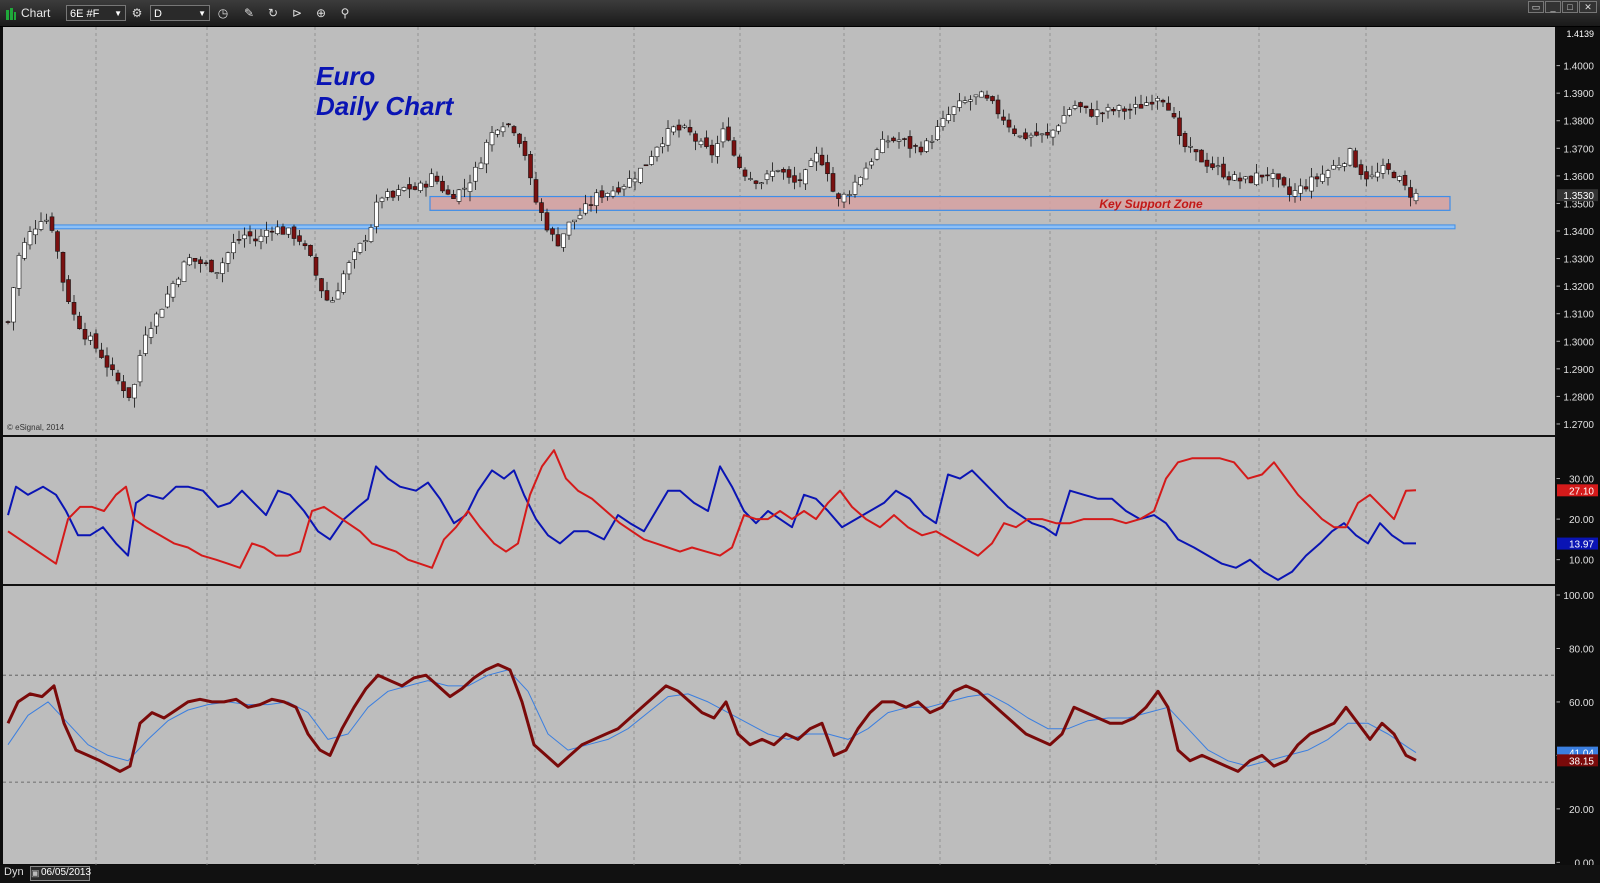  Describe the element at coordinates (1570, 7) in the screenshot. I see `maximize-icon: □` at that location.